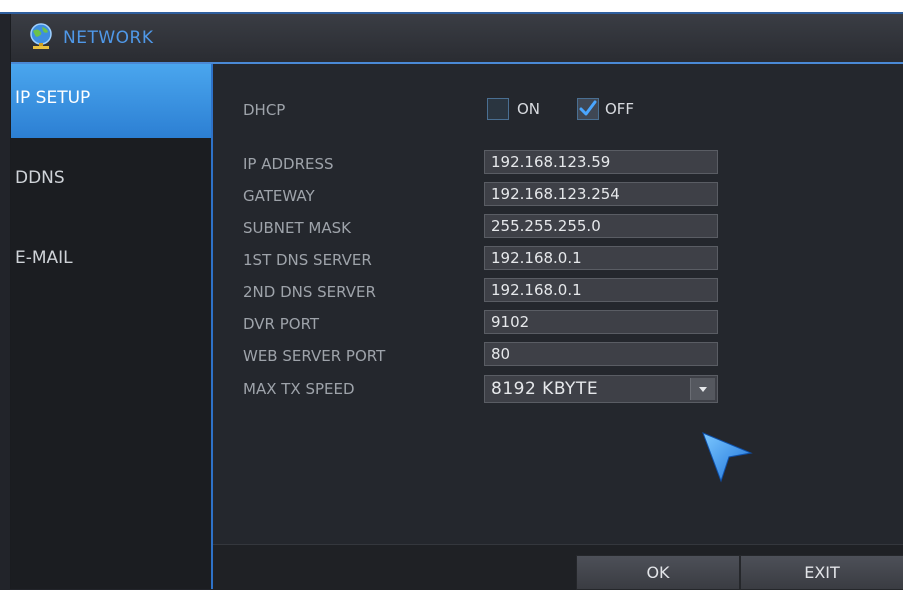  What do you see at coordinates (558, 567) in the screenshot?
I see `button-bar: OK EXIT` at bounding box center [558, 567].